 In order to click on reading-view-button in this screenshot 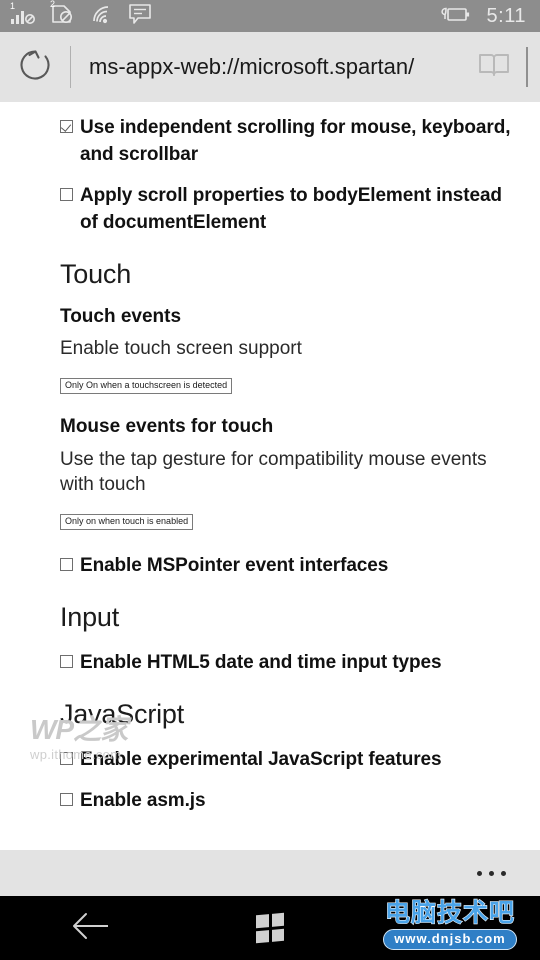, I will do `click(494, 67)`.